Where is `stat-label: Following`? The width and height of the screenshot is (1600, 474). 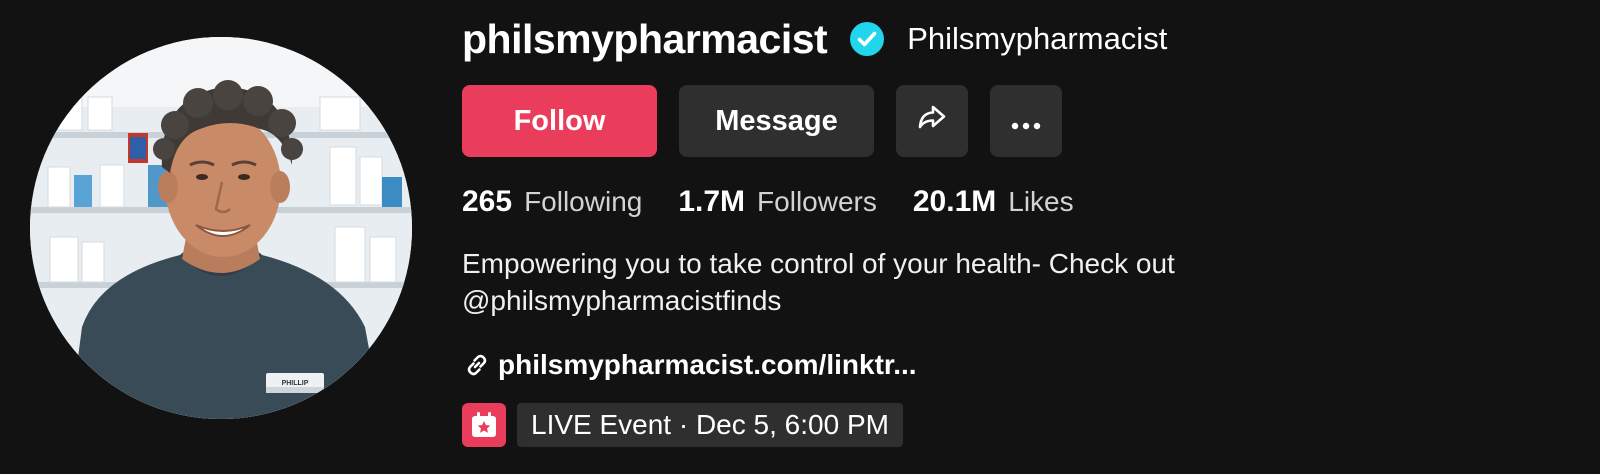
stat-label: Following is located at coordinates (583, 201).